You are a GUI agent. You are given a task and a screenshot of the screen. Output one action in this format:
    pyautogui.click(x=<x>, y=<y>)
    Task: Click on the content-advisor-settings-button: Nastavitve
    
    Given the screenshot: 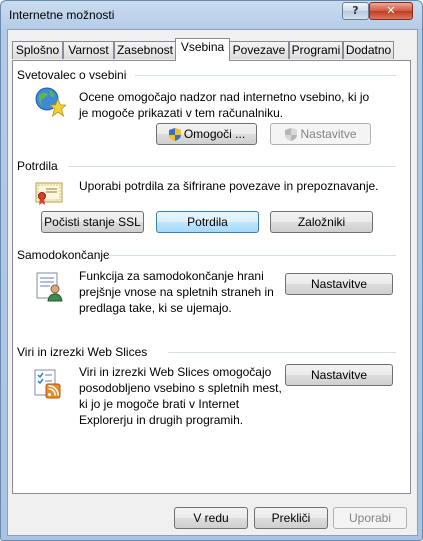 What is the action you would take?
    pyautogui.click(x=320, y=134)
    